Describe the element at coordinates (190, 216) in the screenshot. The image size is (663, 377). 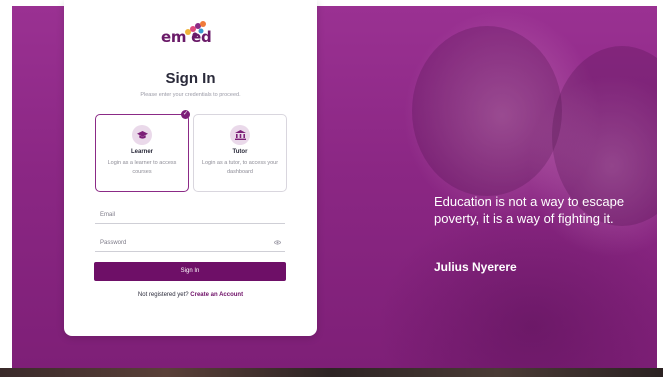
I see `email-field: Email` at that location.